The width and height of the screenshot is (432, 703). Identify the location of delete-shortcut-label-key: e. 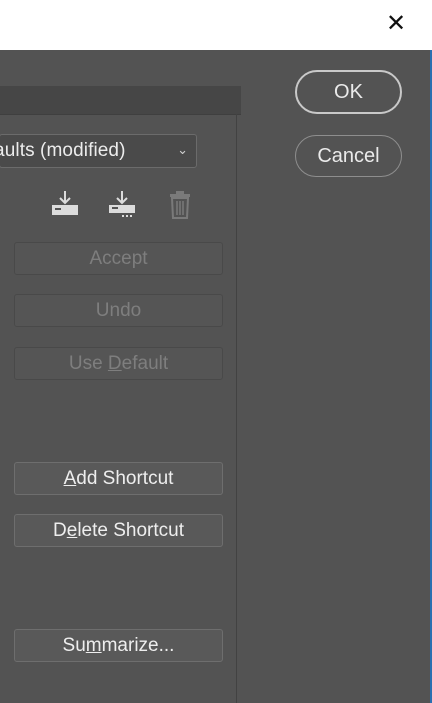
(72, 530).